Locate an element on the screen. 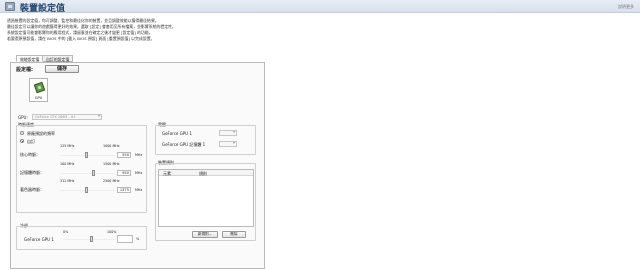 The width and height of the screenshot is (640, 270). description-line-3: 系統設定值可能會影響你的應用程式，請留意並在確定之後才變更 [設定值] 的功能。 is located at coordinates (80, 32).